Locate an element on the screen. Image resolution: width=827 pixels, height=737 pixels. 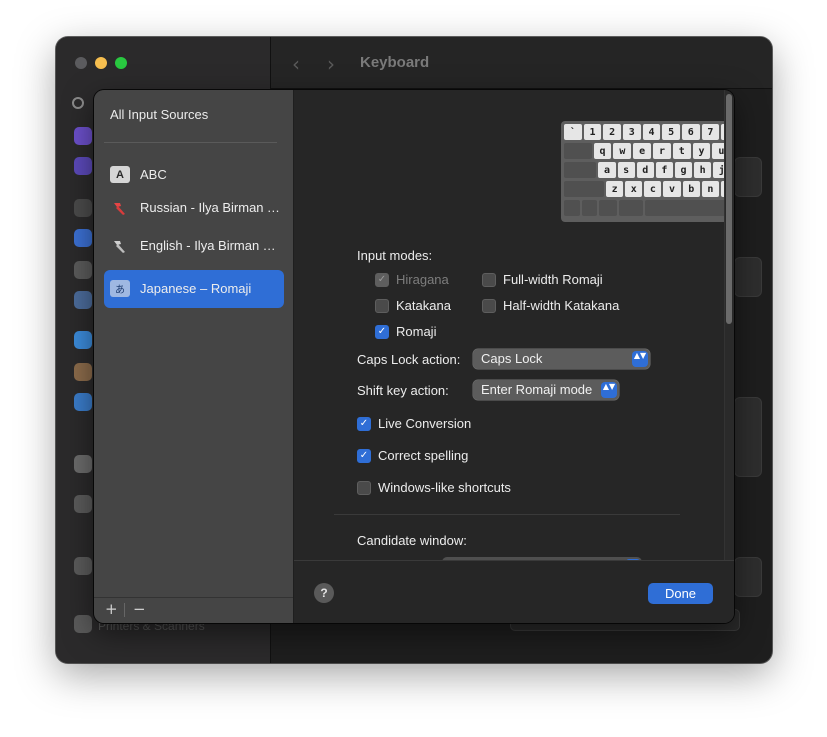
half-width-katakana-label: Half-width Katakana is located at coordinates (561, 305).